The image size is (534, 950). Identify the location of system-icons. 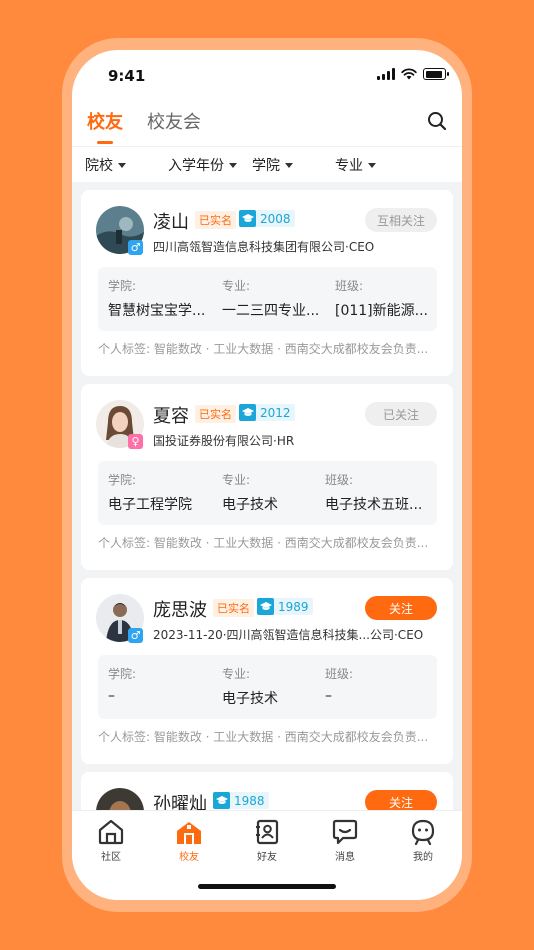
(413, 74).